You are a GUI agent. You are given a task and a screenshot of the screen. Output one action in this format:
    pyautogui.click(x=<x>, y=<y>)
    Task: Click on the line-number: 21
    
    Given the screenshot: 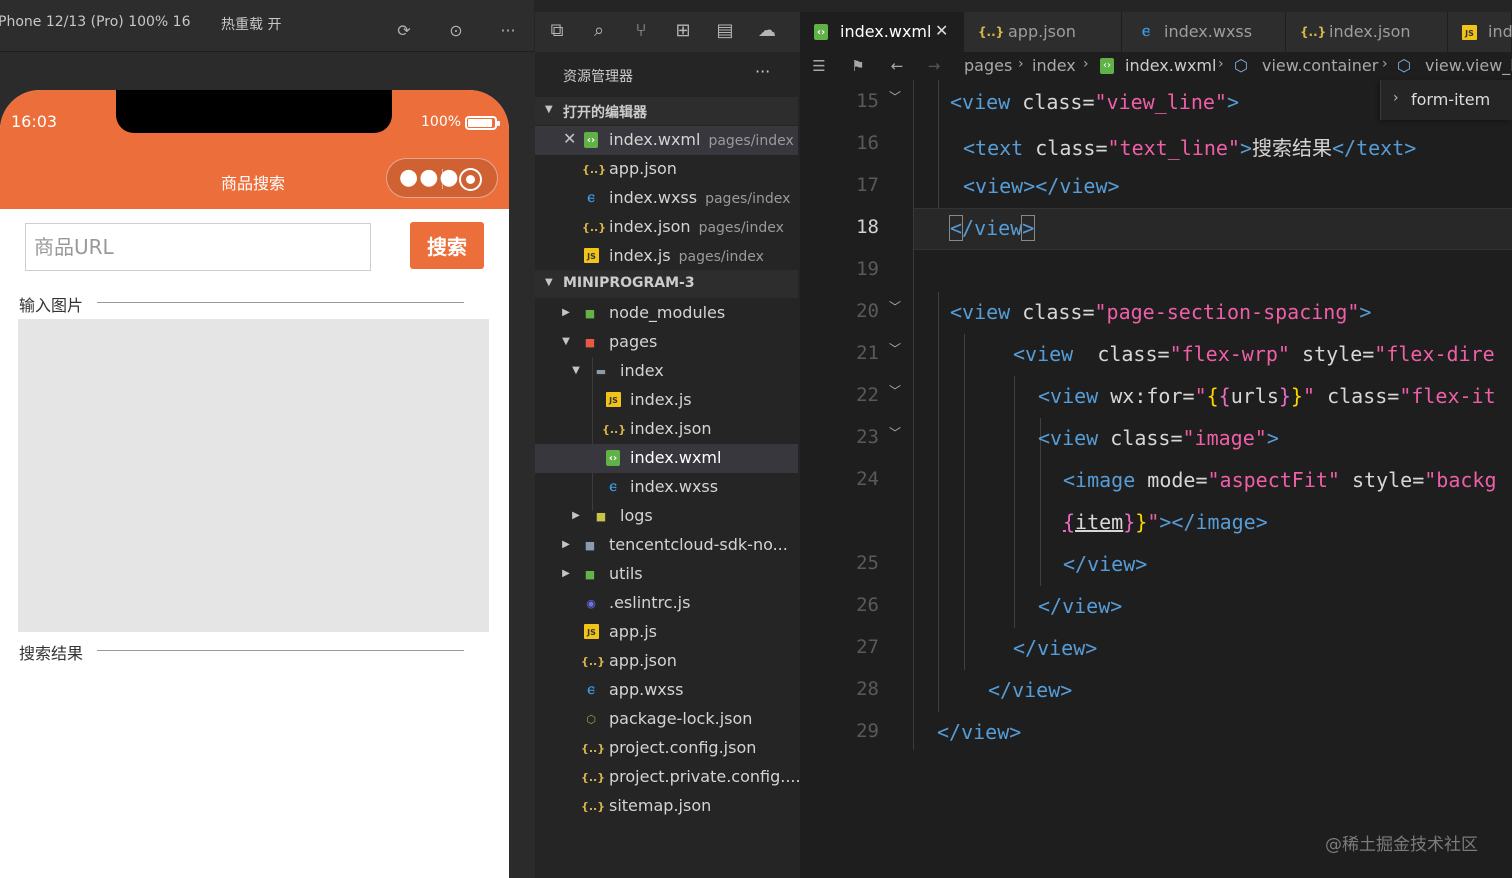 What is the action you would take?
    pyautogui.click(x=867, y=353)
    